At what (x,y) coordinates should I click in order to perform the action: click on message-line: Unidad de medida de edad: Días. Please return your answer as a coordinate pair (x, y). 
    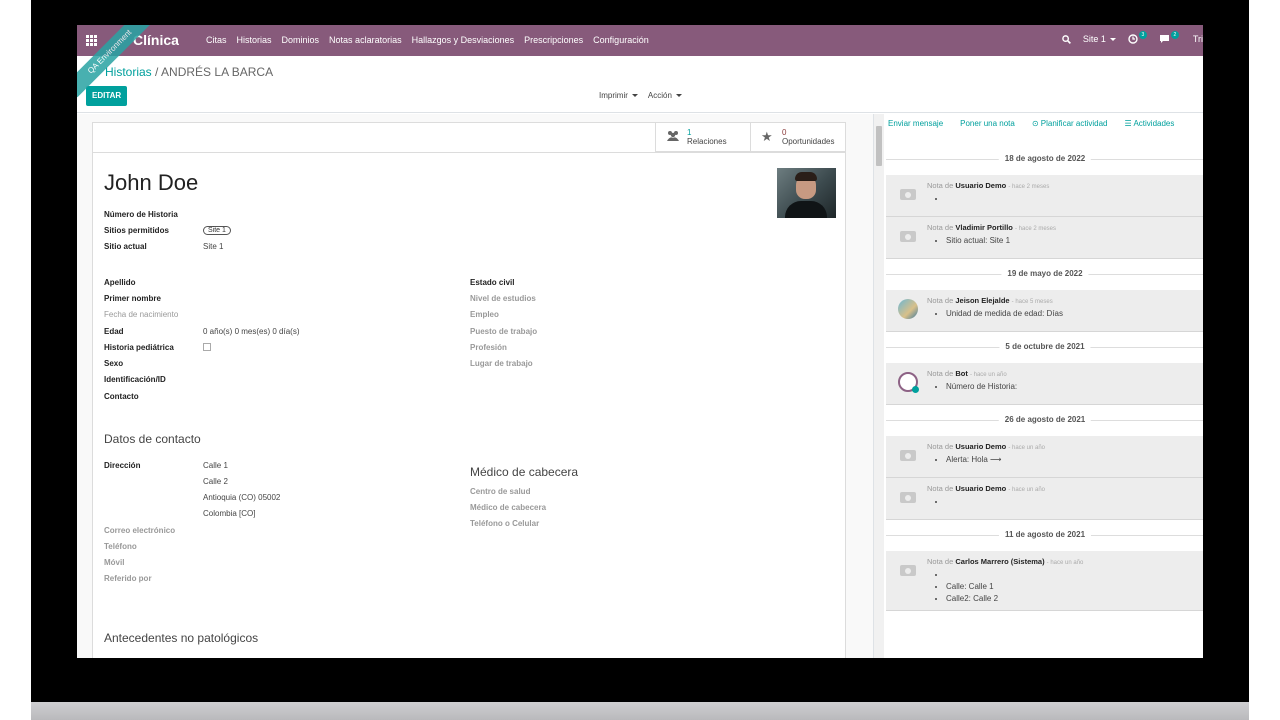
    Looking at the image, I should click on (1004, 314).